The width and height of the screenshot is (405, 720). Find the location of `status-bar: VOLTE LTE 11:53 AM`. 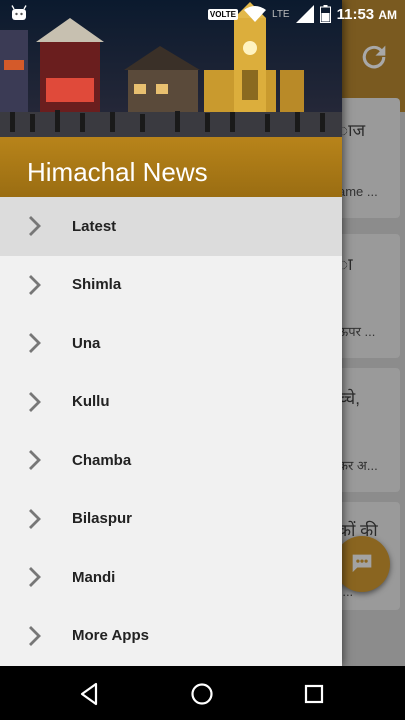

status-bar: VOLTE LTE 11:53 AM is located at coordinates (202, 14).